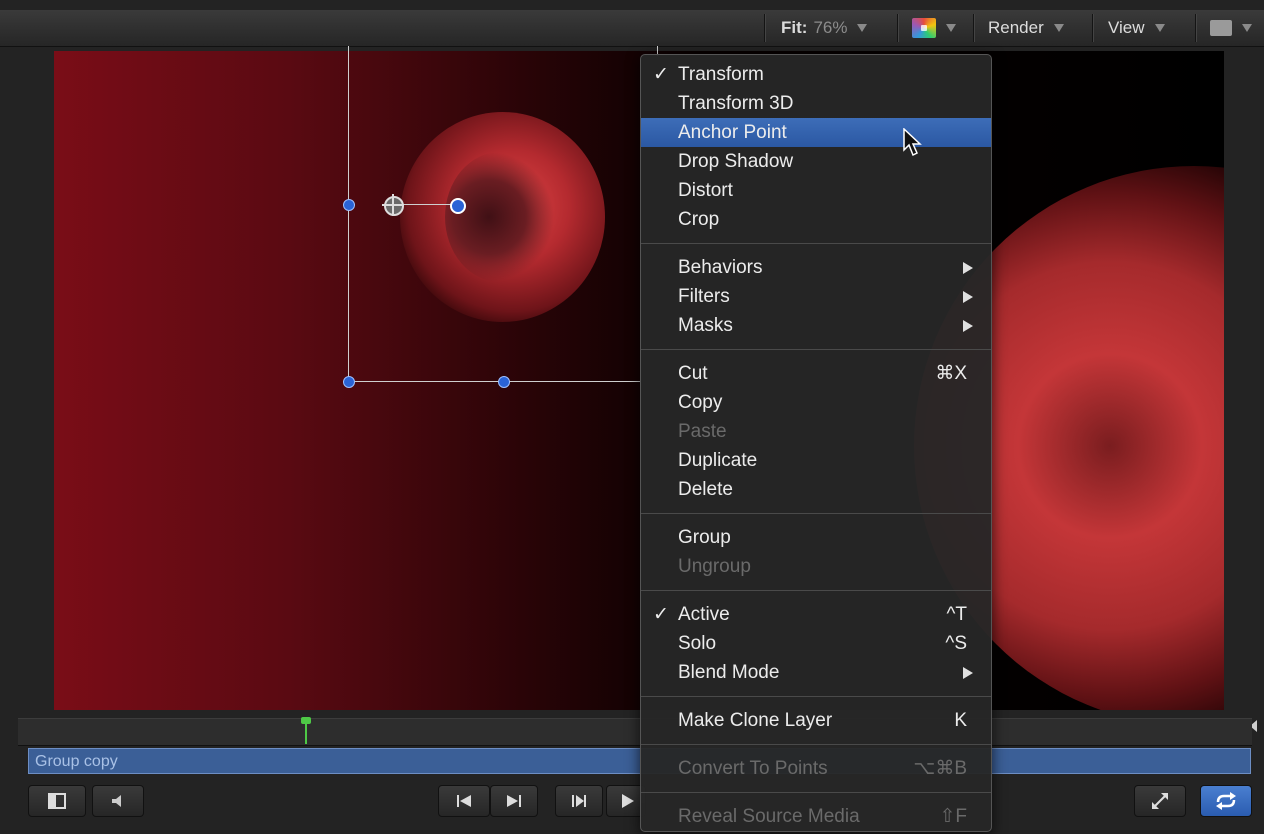  What do you see at coordinates (753, 768) in the screenshot?
I see `menu-item-label: Convert To Points` at bounding box center [753, 768].